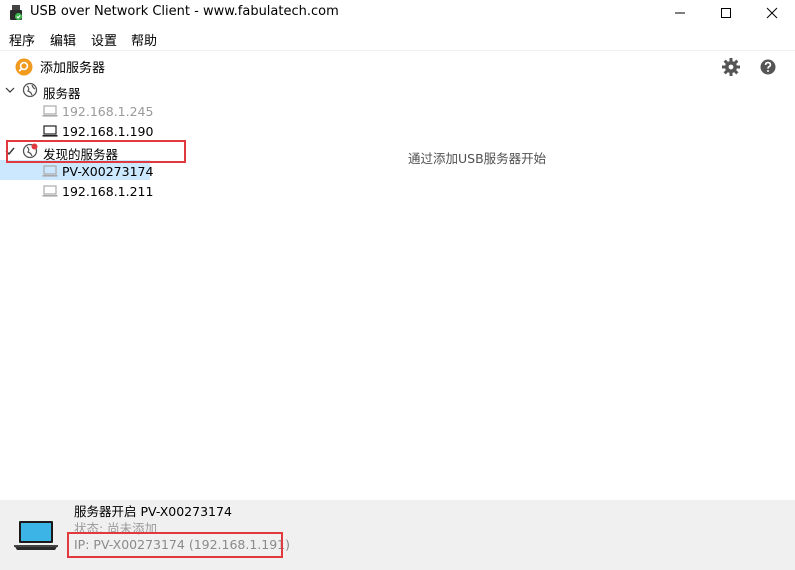 Image resolution: width=795 pixels, height=570 pixels. Describe the element at coordinates (22, 39) in the screenshot. I see `menu-program: 程序` at that location.